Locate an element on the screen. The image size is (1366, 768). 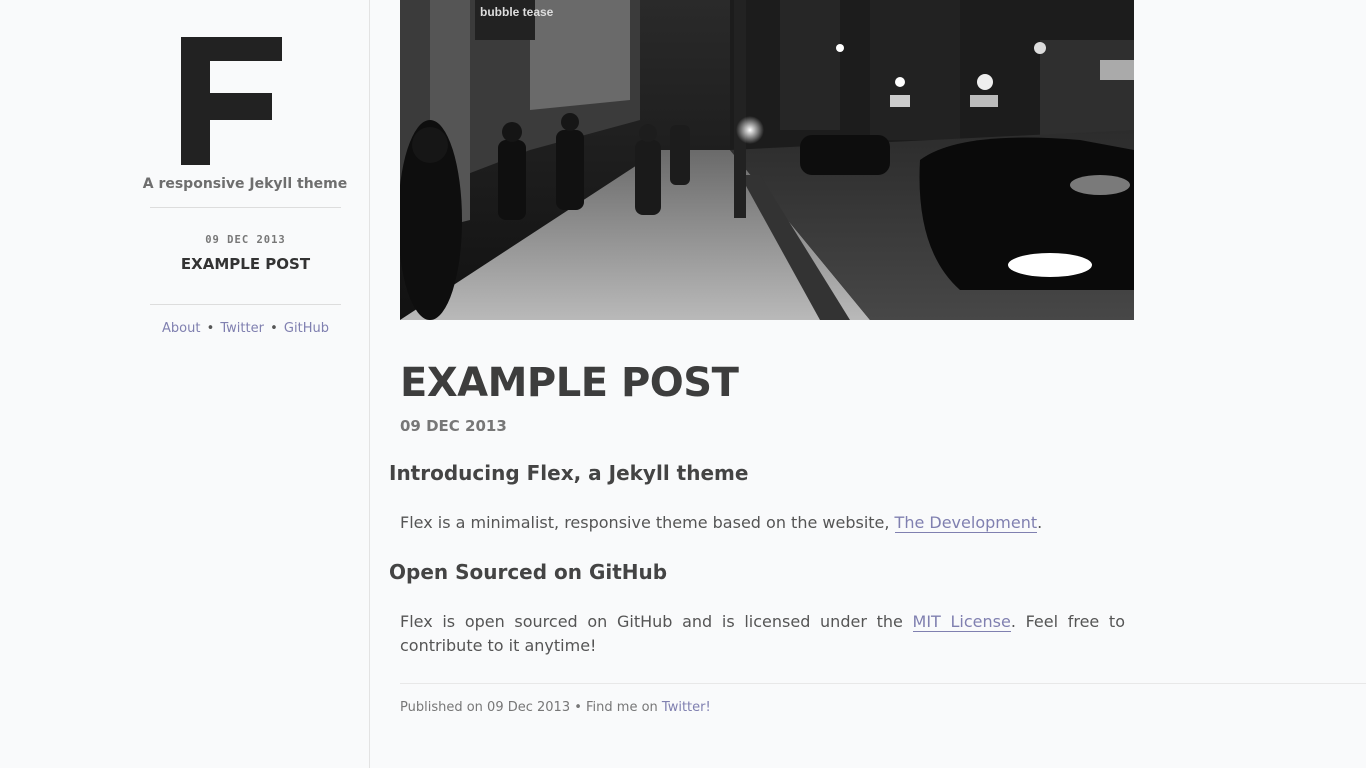
footer-divider is located at coordinates (883, 683).